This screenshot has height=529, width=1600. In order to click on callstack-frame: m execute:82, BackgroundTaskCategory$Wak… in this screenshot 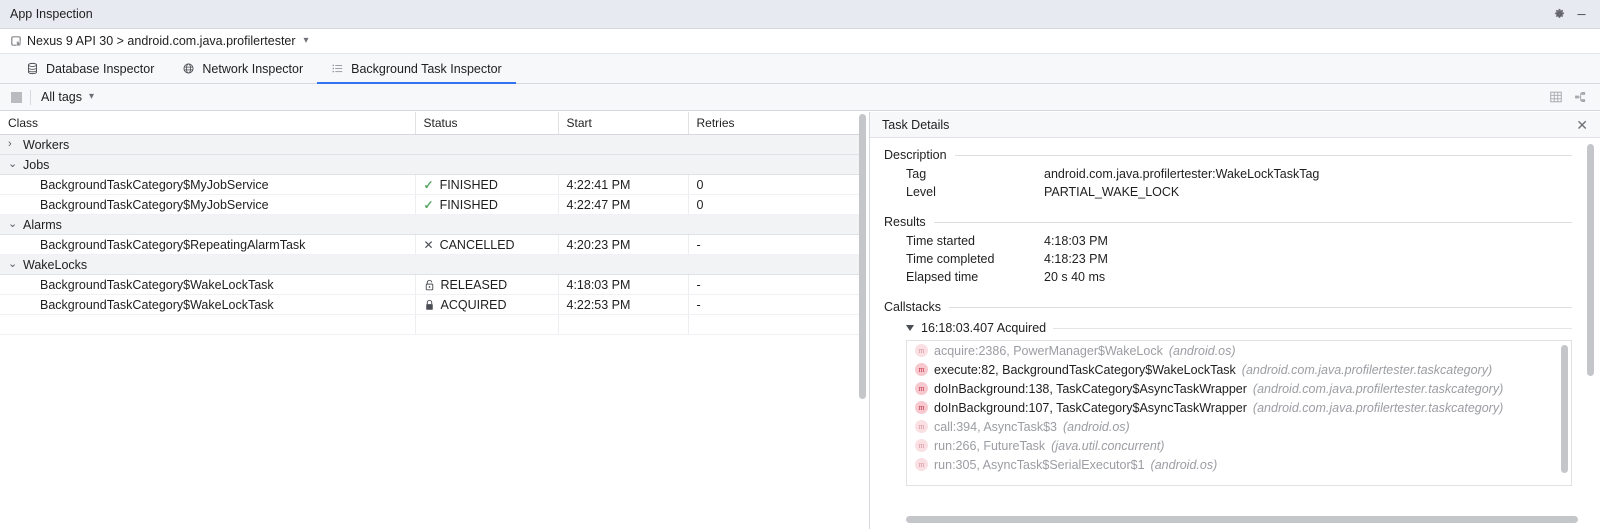, I will do `click(1239, 369)`.